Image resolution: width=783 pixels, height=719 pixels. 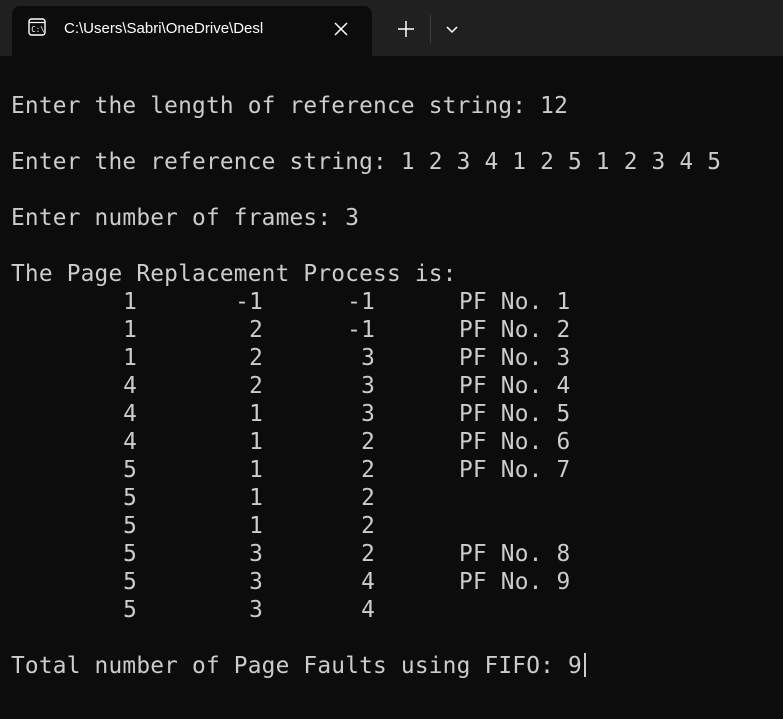 I want to click on page-fault-cell: PF No. 3, so click(x=515, y=358).